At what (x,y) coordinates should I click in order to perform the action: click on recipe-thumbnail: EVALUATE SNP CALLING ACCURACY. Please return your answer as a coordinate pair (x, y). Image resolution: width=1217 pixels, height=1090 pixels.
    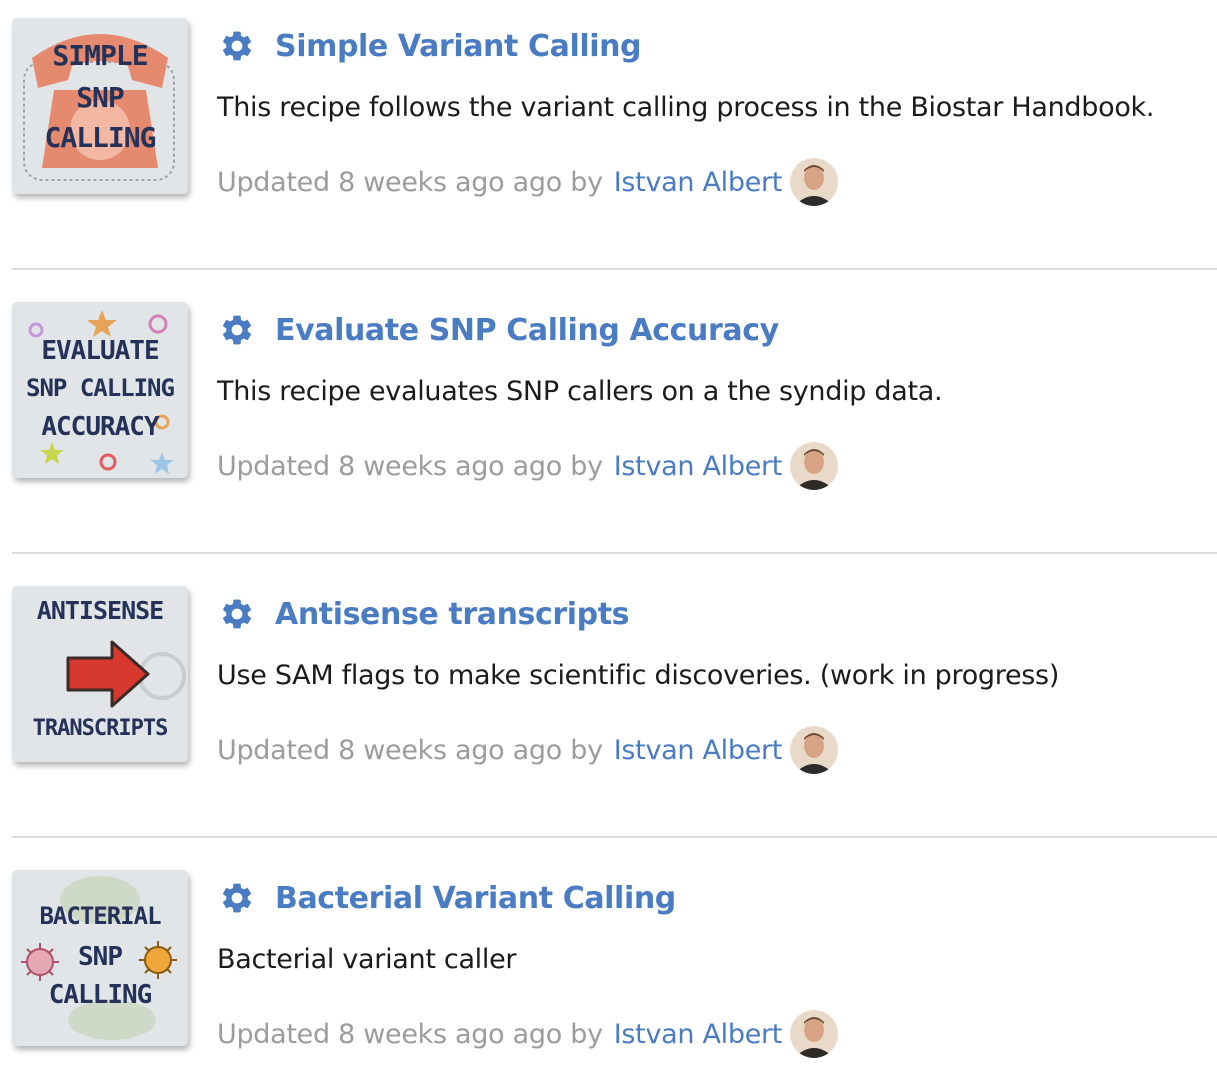
    Looking at the image, I should click on (100, 390).